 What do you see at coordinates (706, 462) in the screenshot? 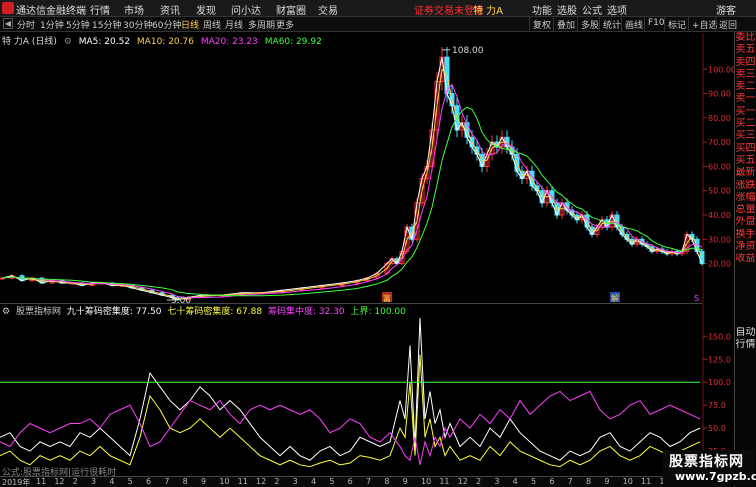
I see `watermark-line1: 股票指标网` at bounding box center [706, 462].